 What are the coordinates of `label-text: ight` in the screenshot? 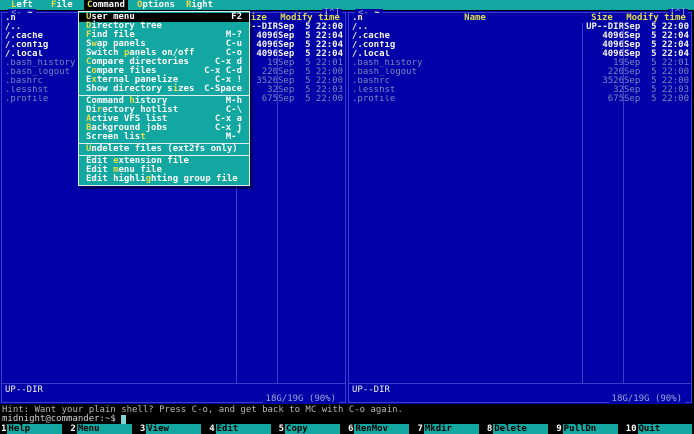 It's located at (202, 5).